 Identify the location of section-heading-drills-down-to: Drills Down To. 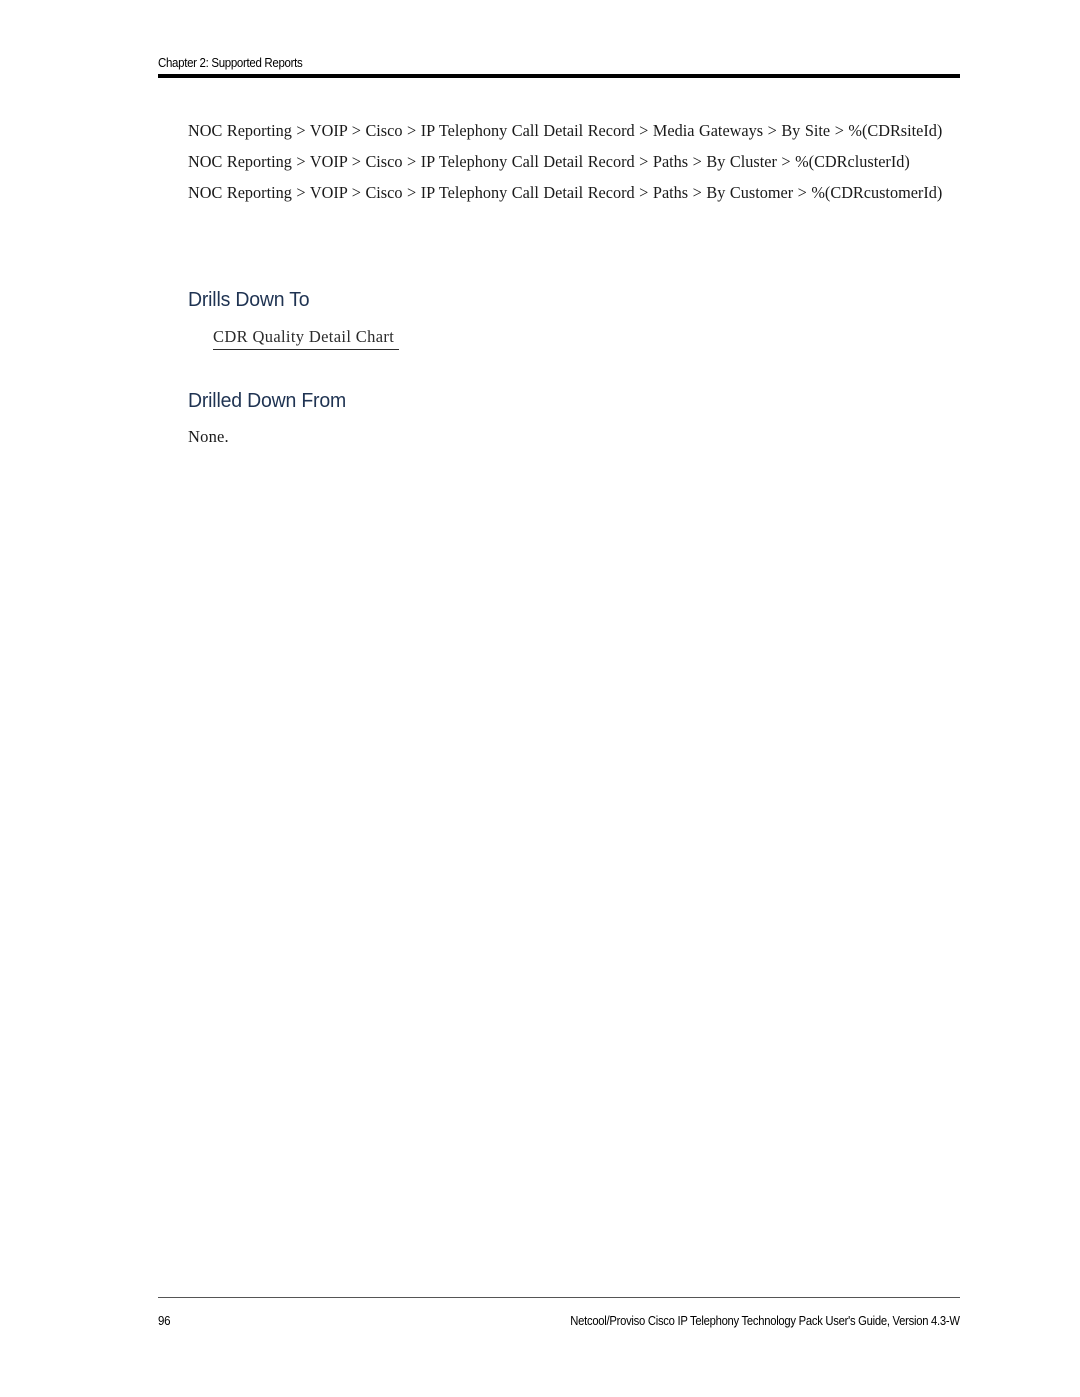
(249, 299).